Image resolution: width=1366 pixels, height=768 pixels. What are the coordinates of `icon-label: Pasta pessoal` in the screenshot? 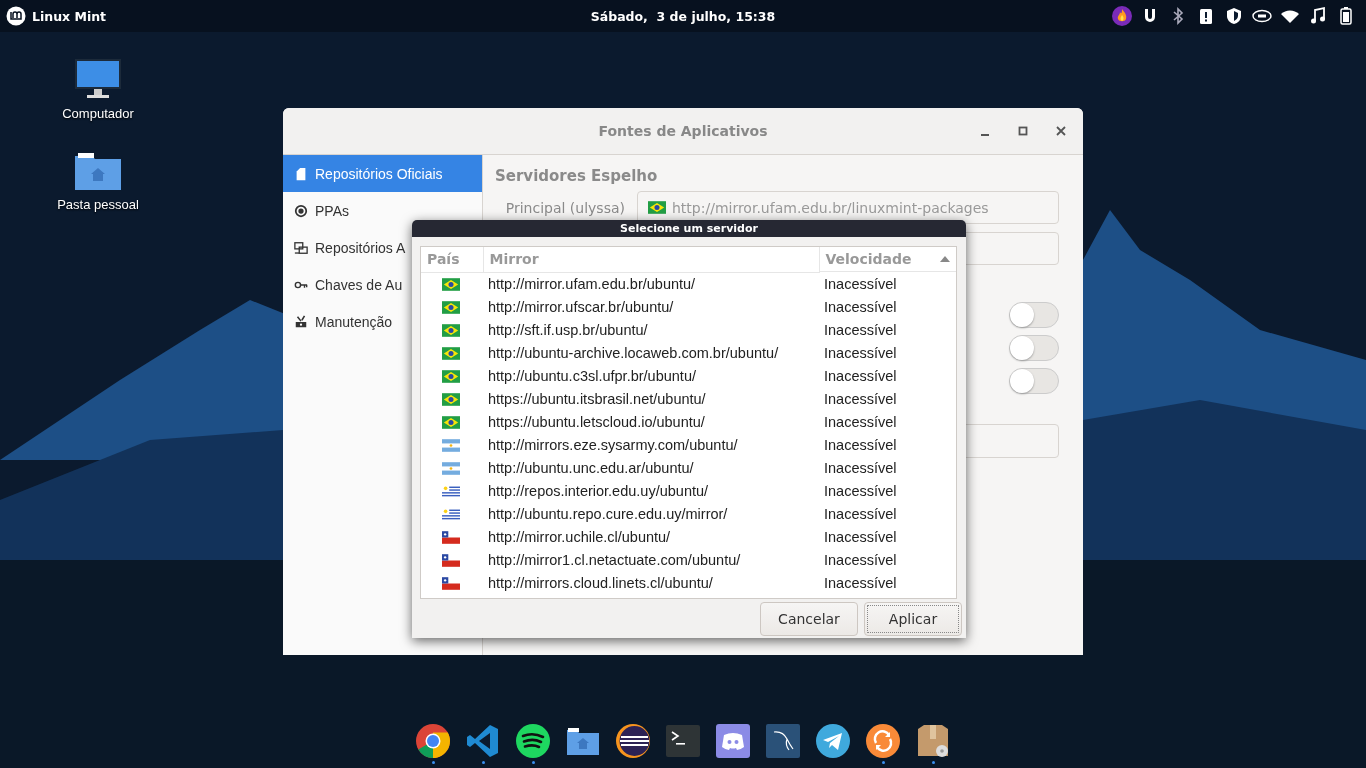 It's located at (98, 204).